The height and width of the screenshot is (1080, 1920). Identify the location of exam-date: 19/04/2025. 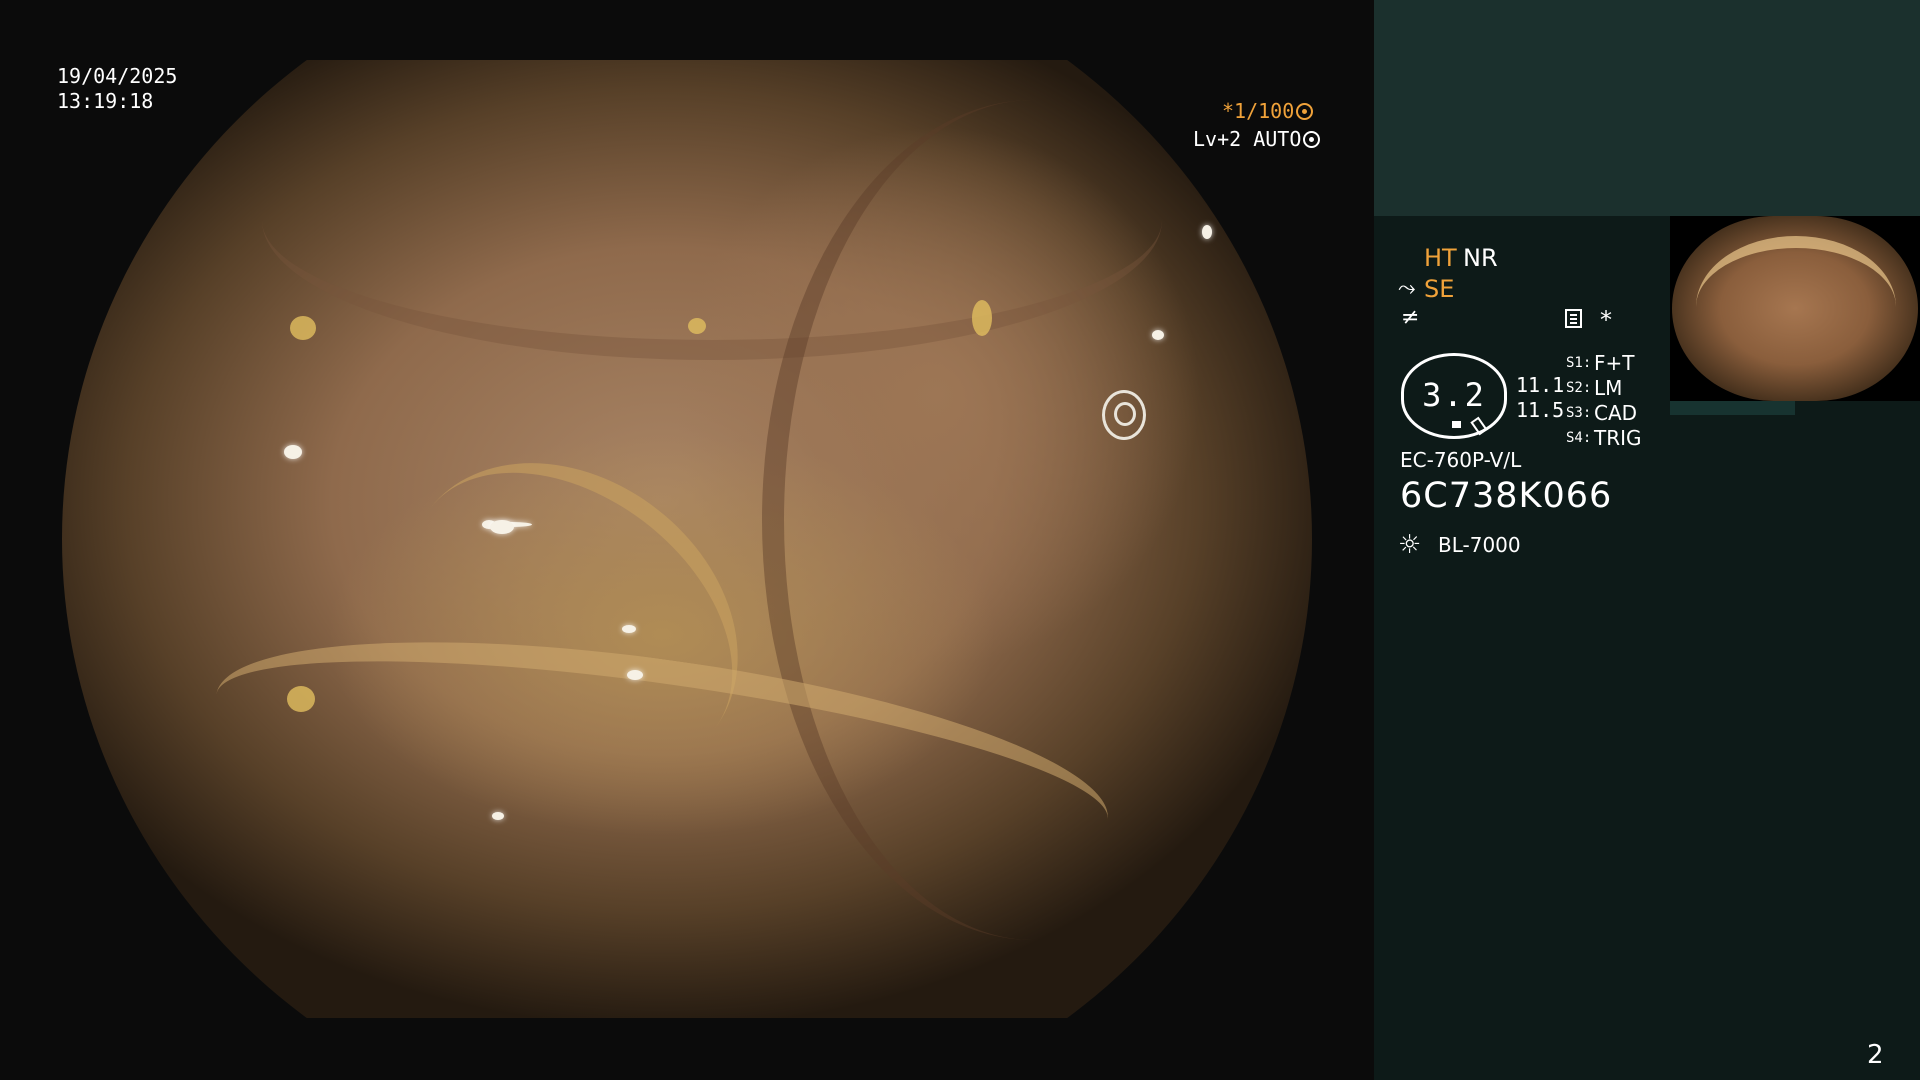
(117, 76).